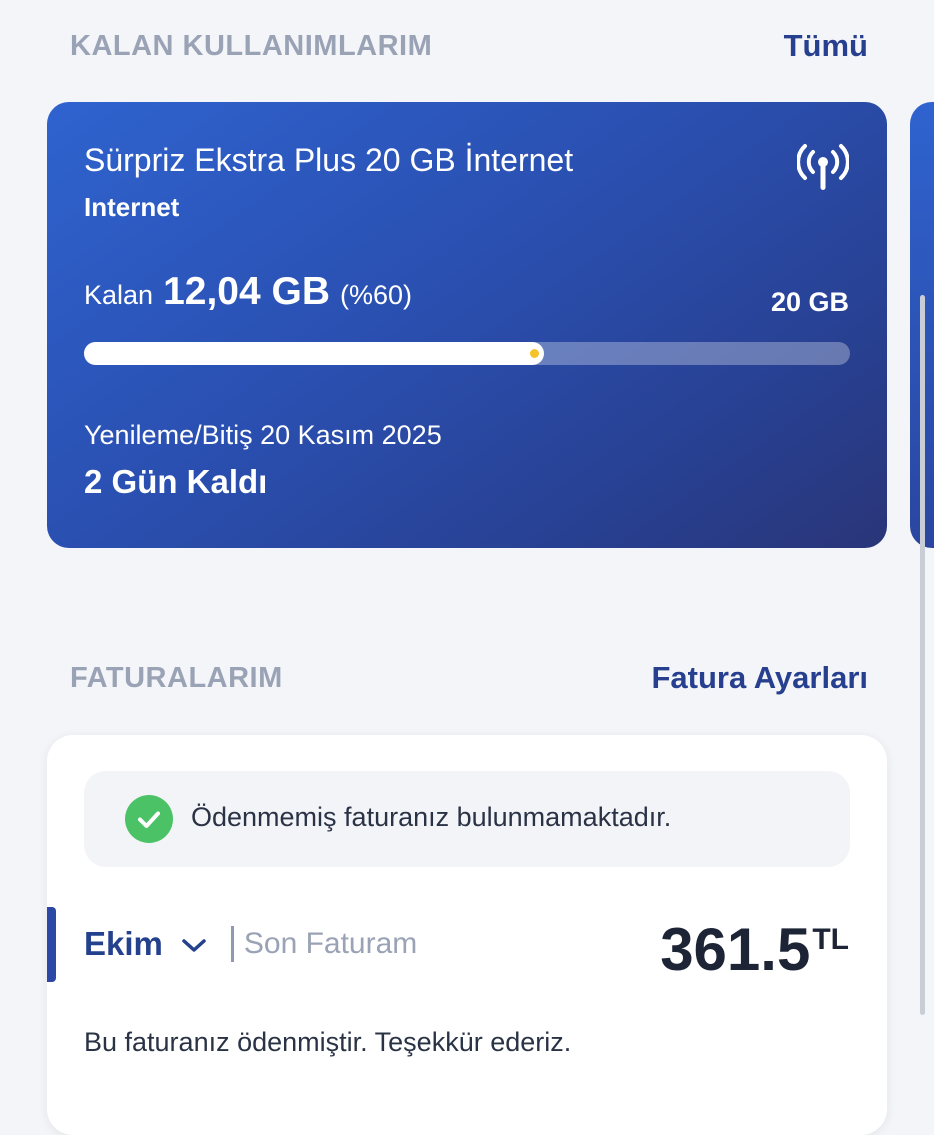  I want to click on invoice-section-title: FATURALARIM, so click(176, 678).